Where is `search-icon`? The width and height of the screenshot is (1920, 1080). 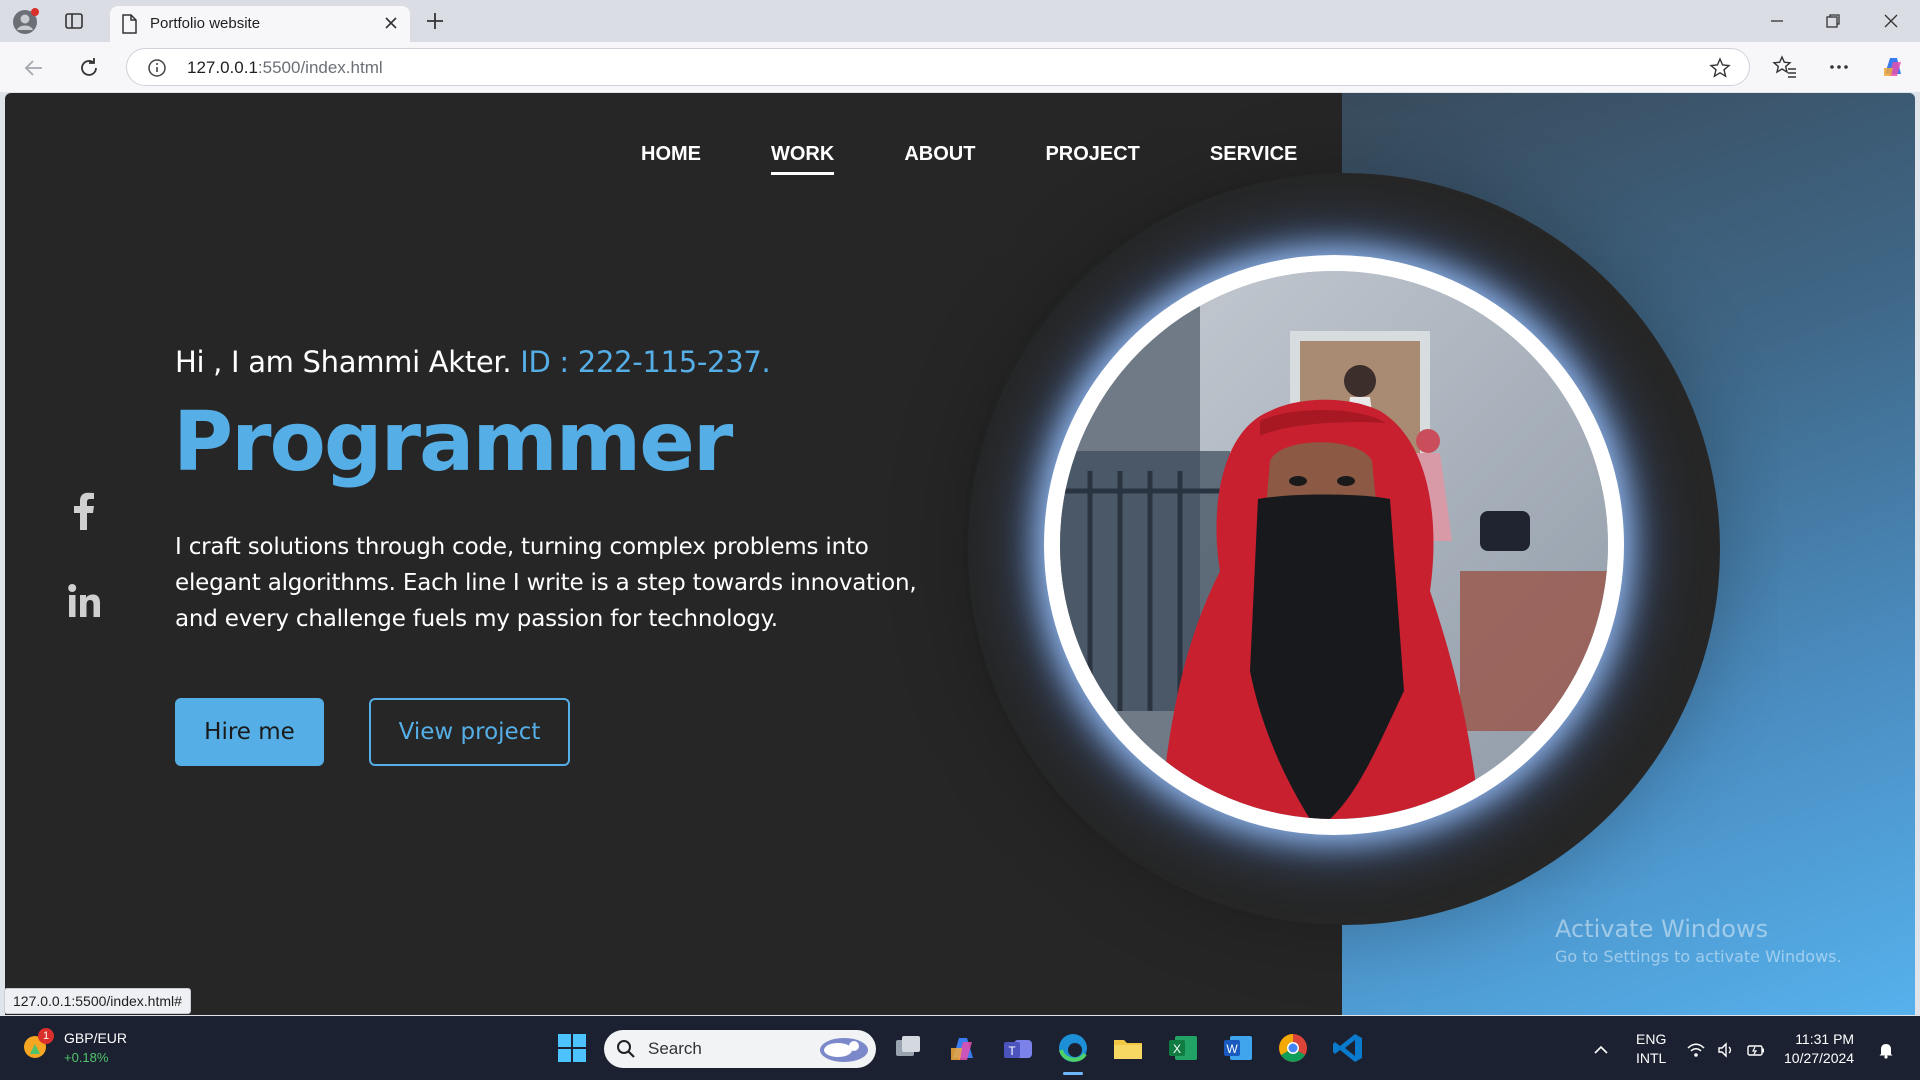
search-icon is located at coordinates (626, 1049).